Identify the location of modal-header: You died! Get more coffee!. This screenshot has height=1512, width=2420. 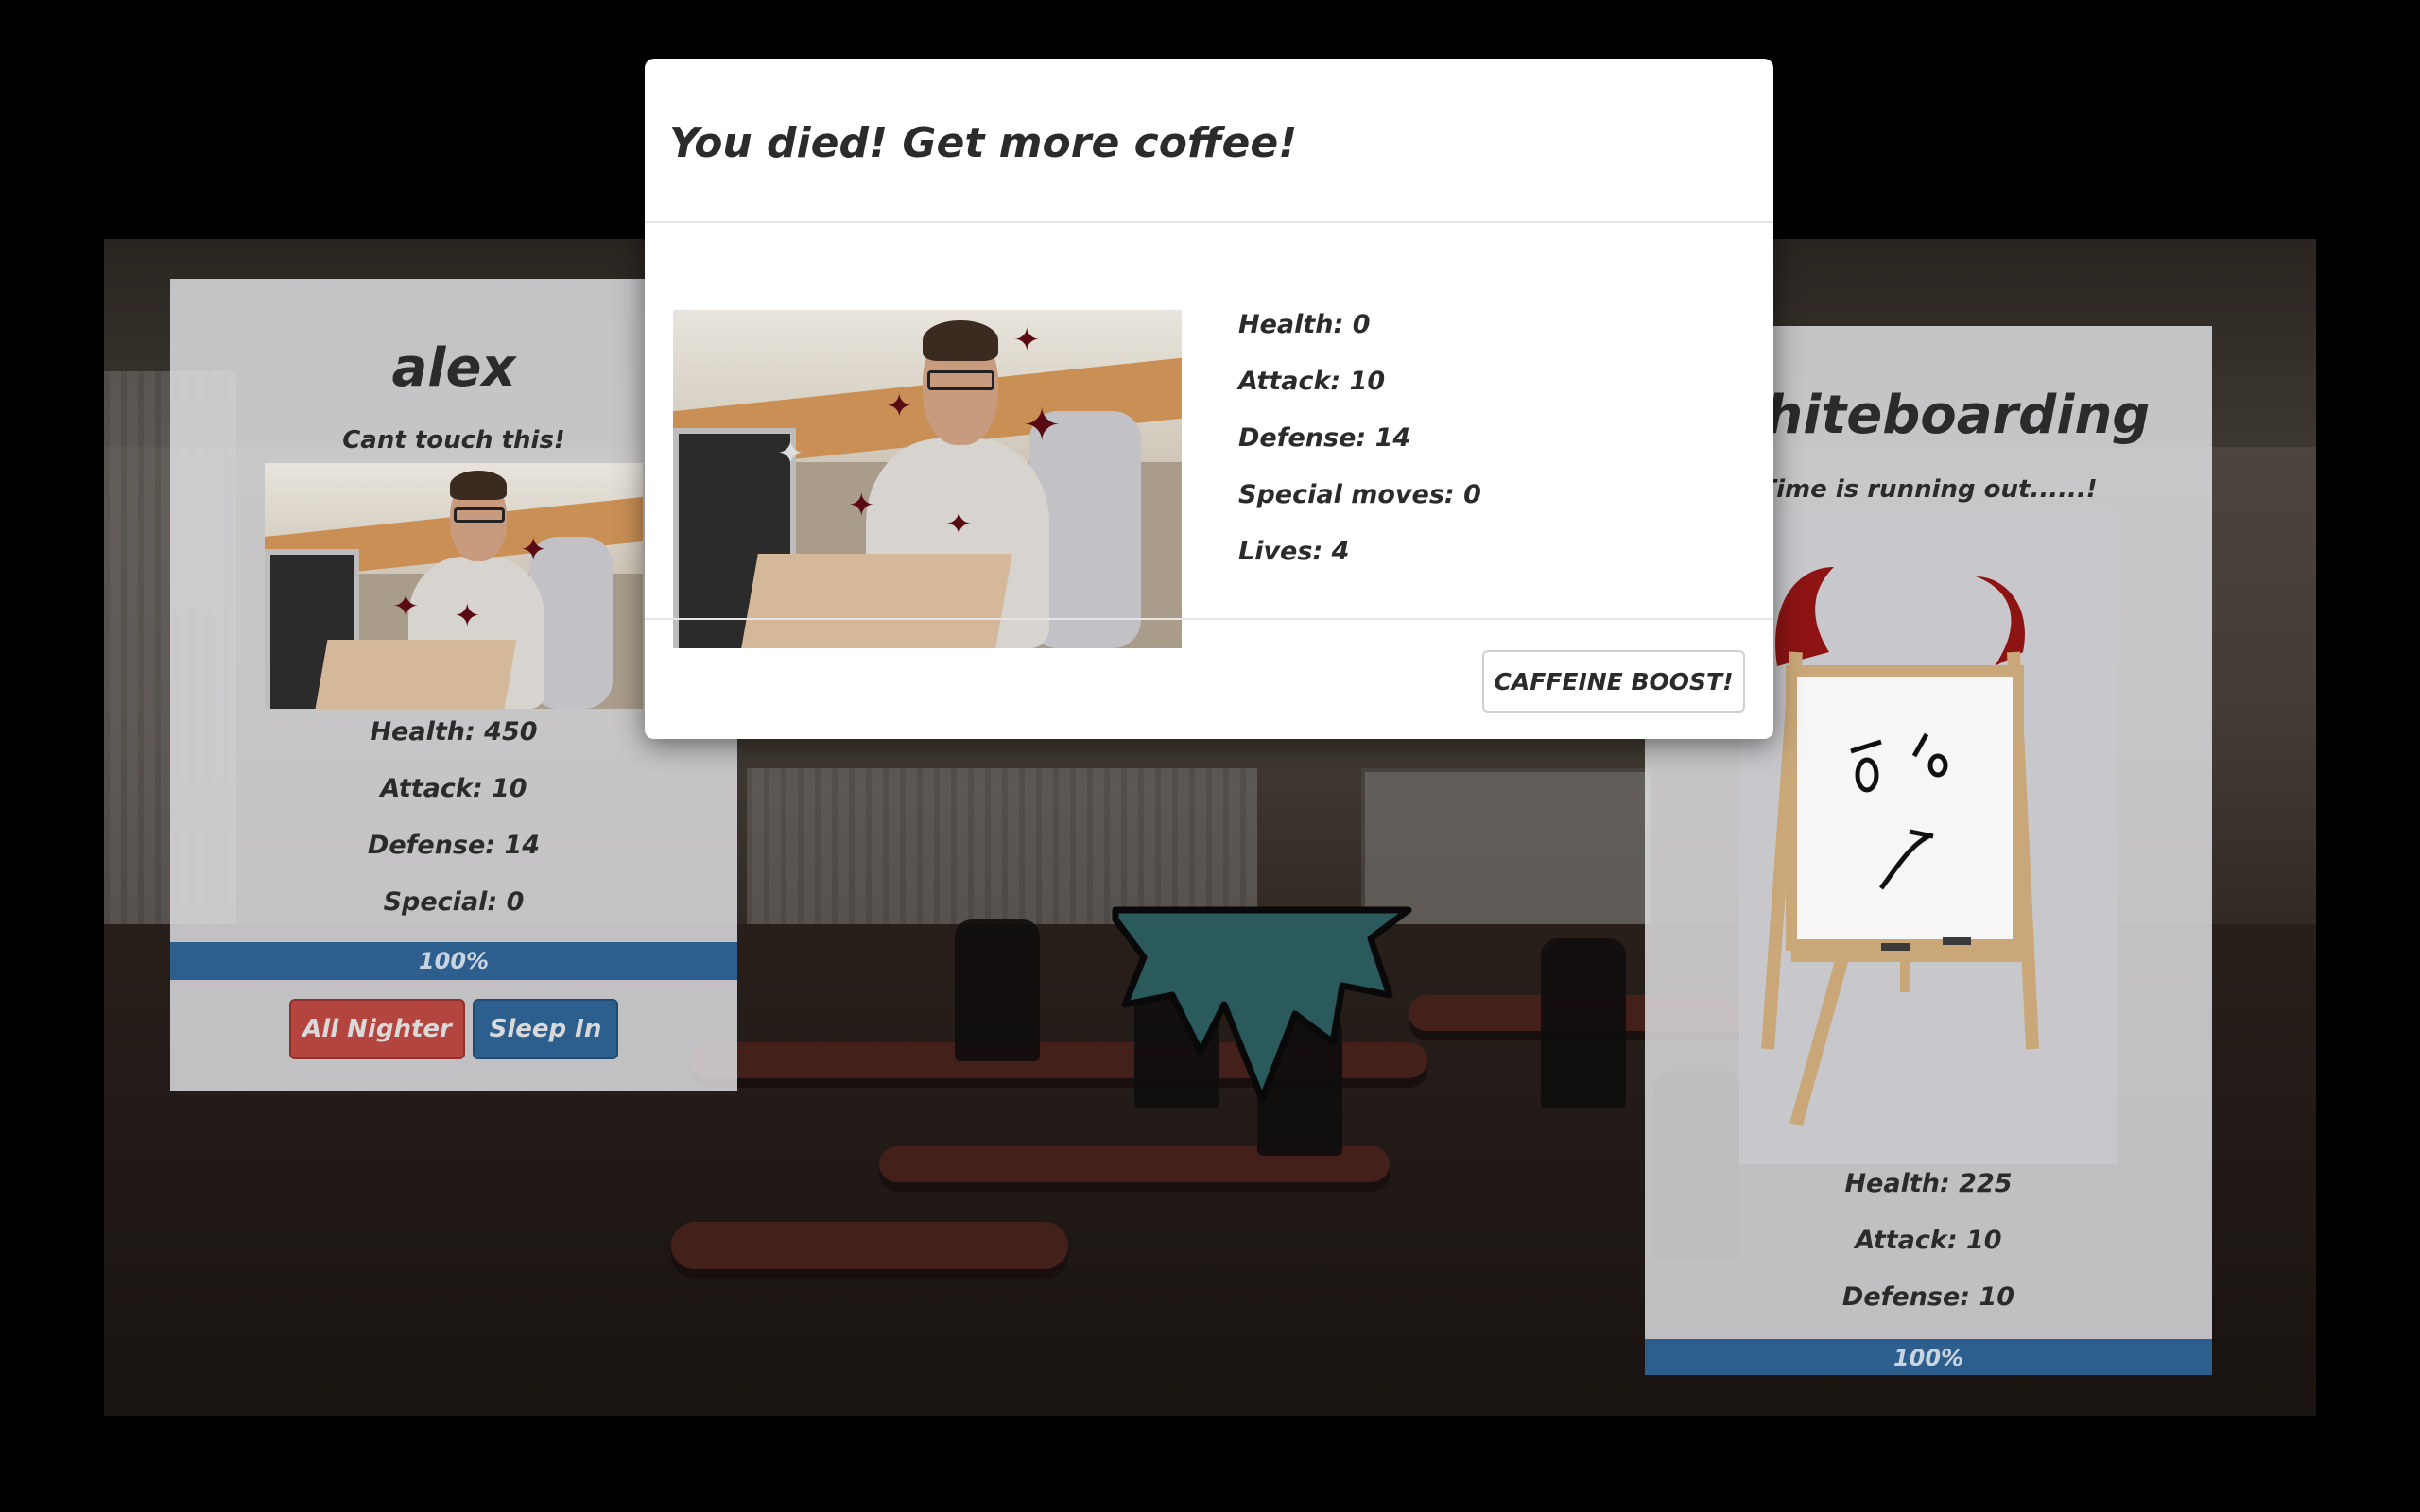
(1209, 141).